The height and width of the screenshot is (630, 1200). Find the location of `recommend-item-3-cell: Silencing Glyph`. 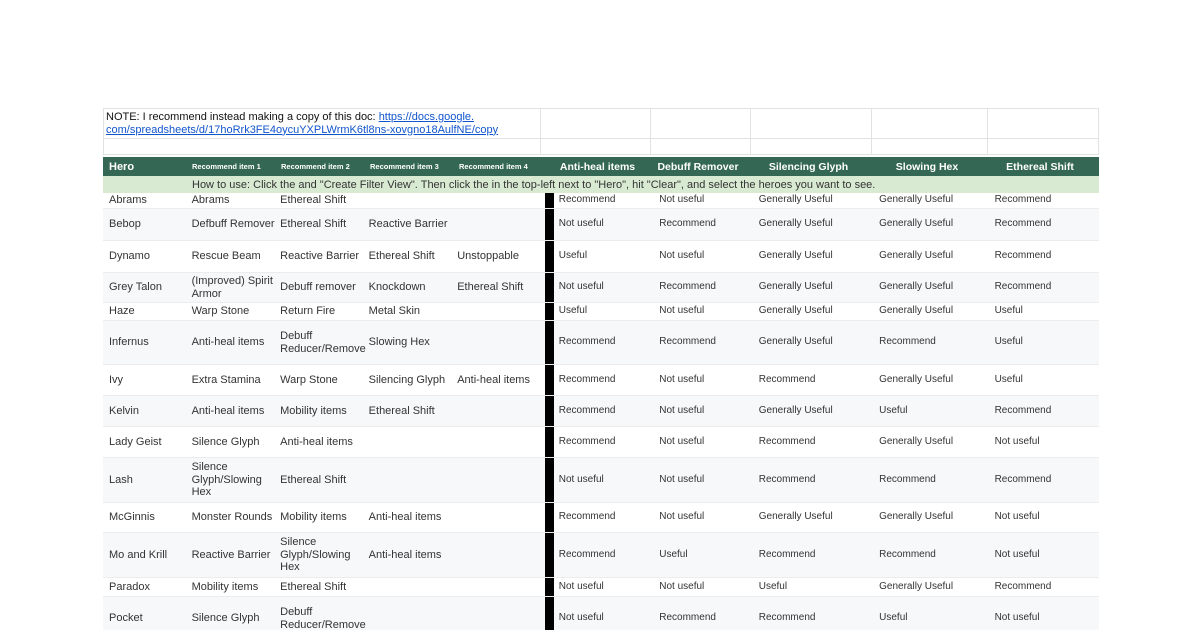

recommend-item-3-cell: Silencing Glyph is located at coordinates (410, 380).